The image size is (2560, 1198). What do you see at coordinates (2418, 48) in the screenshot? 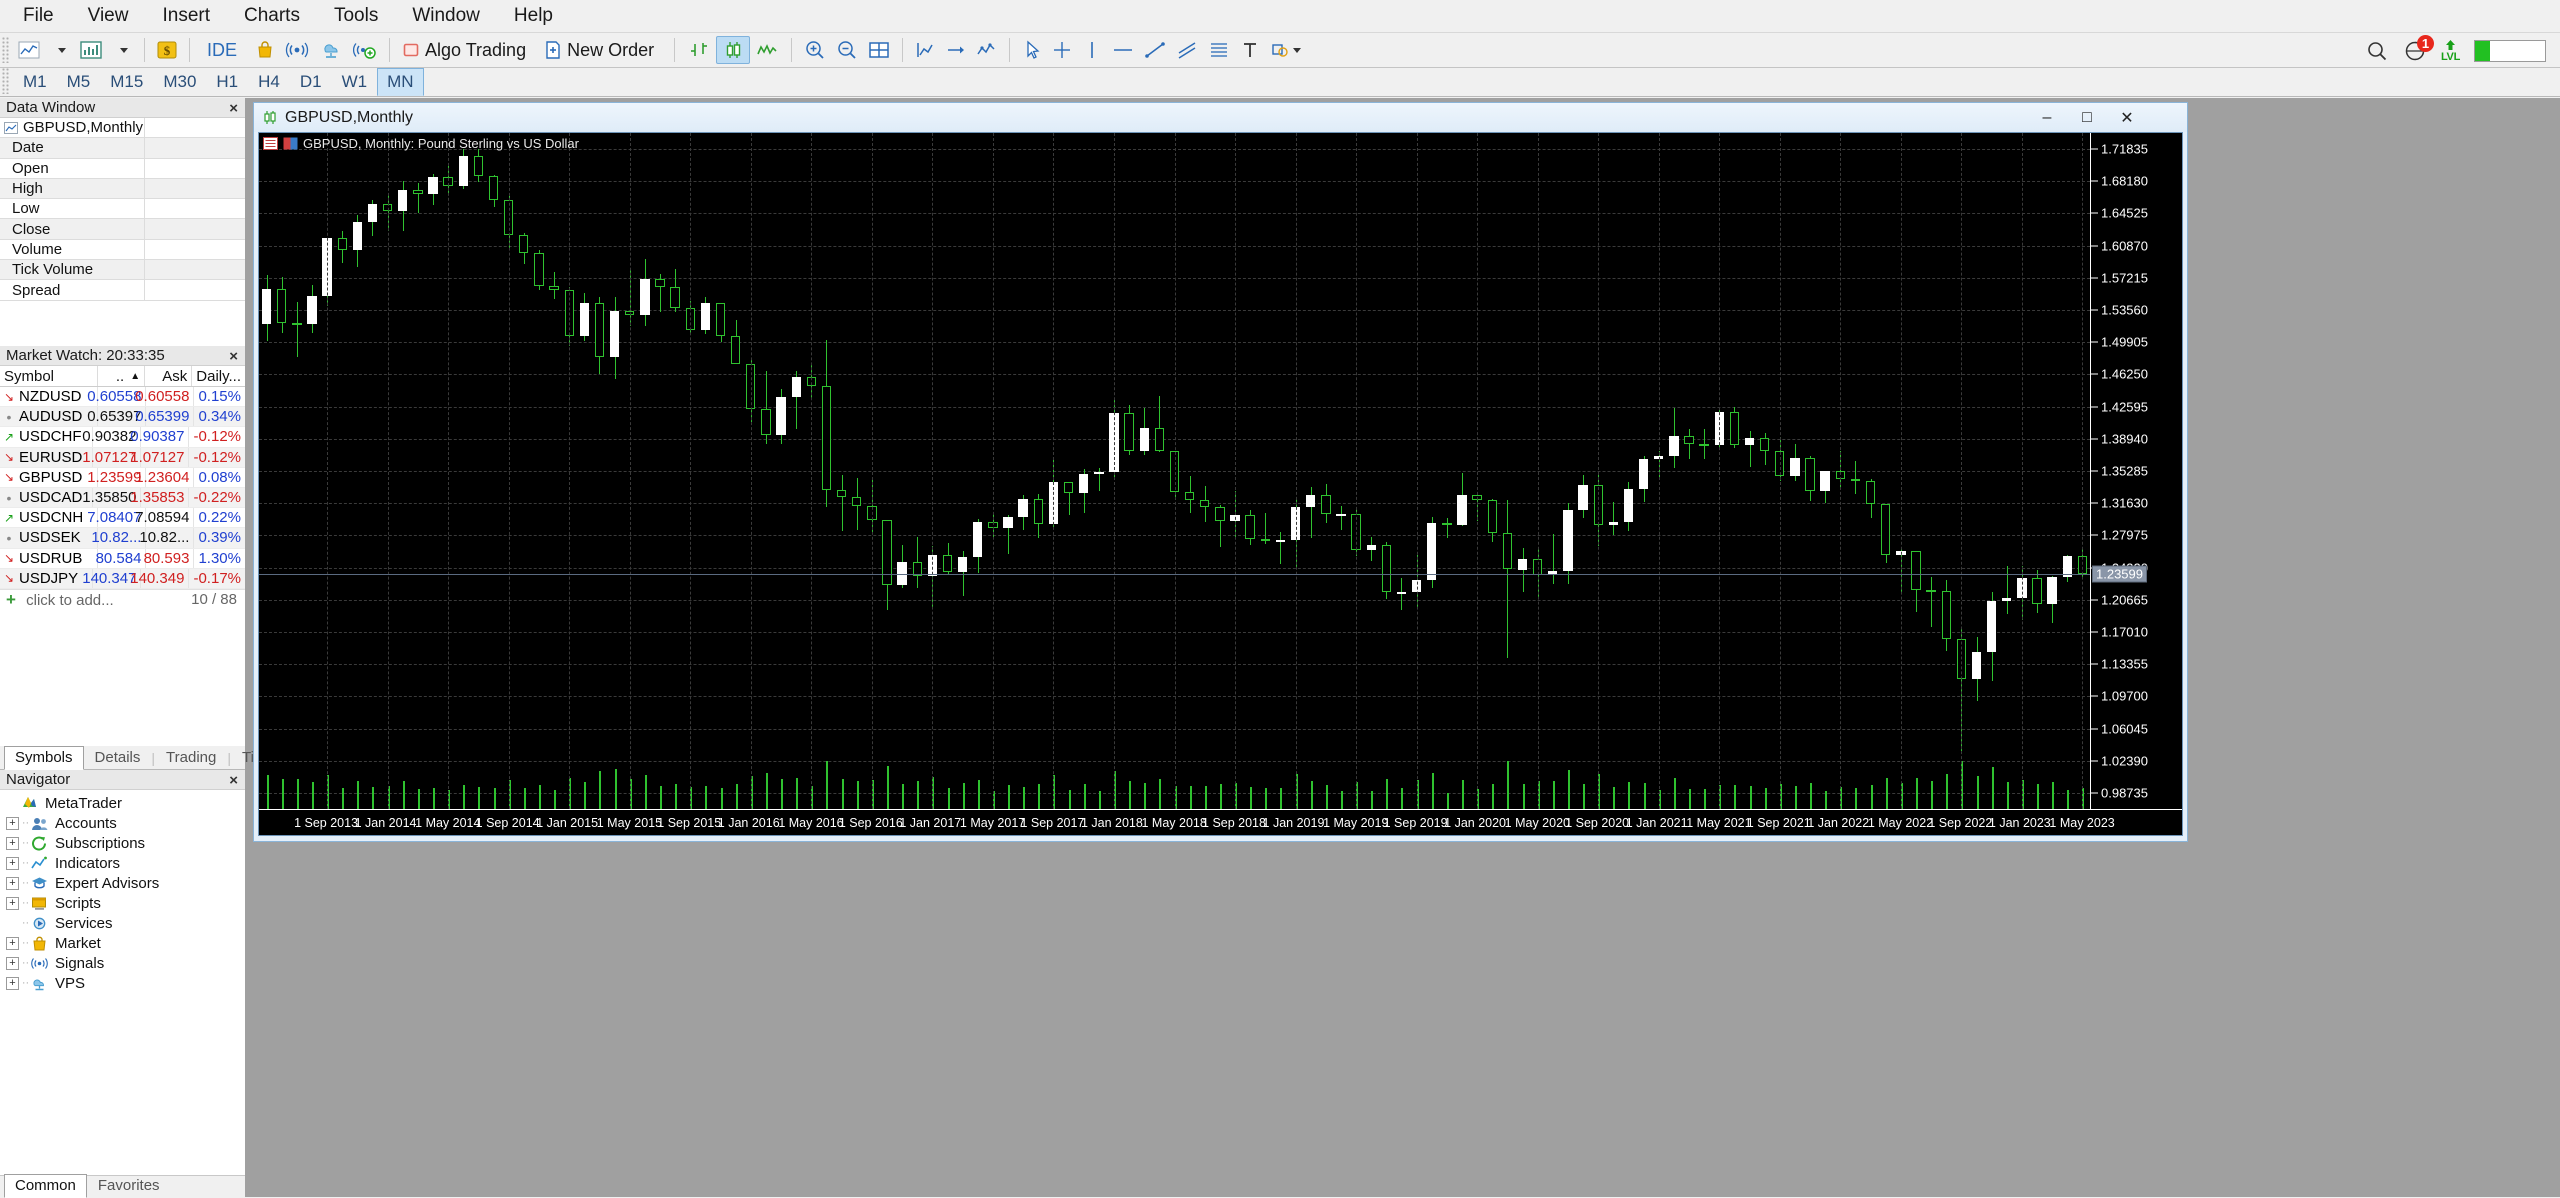
I see `notifications-button: 1` at bounding box center [2418, 48].